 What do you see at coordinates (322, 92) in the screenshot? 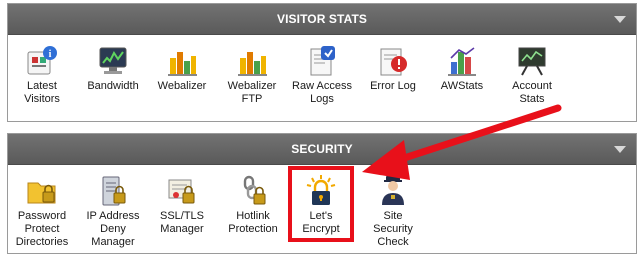
I see `raw-access-logs-label: Raw Access Logs` at bounding box center [322, 92].